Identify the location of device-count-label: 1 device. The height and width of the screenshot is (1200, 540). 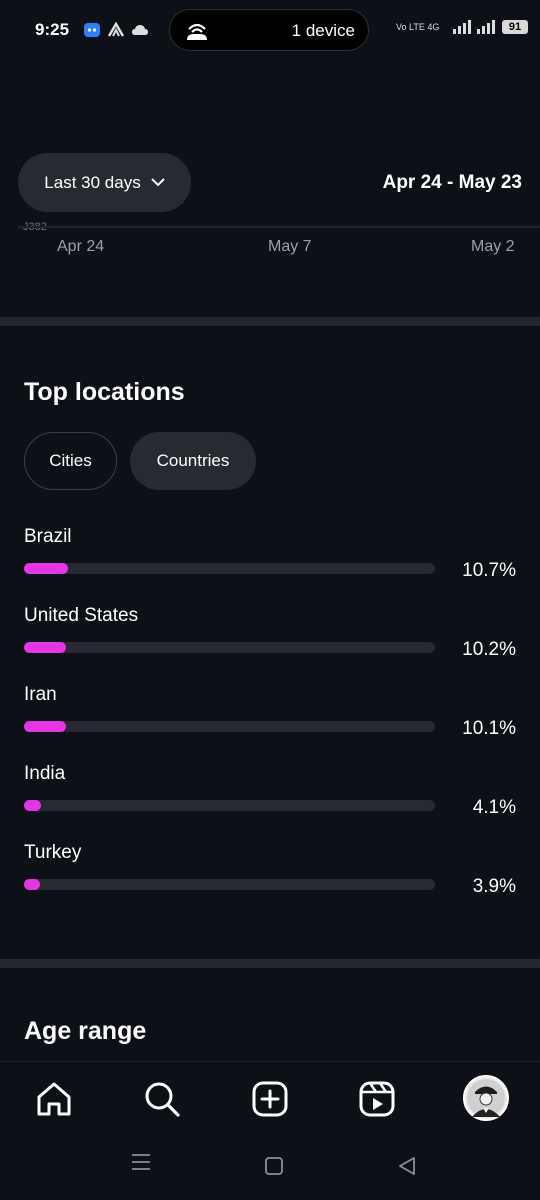
(323, 30).